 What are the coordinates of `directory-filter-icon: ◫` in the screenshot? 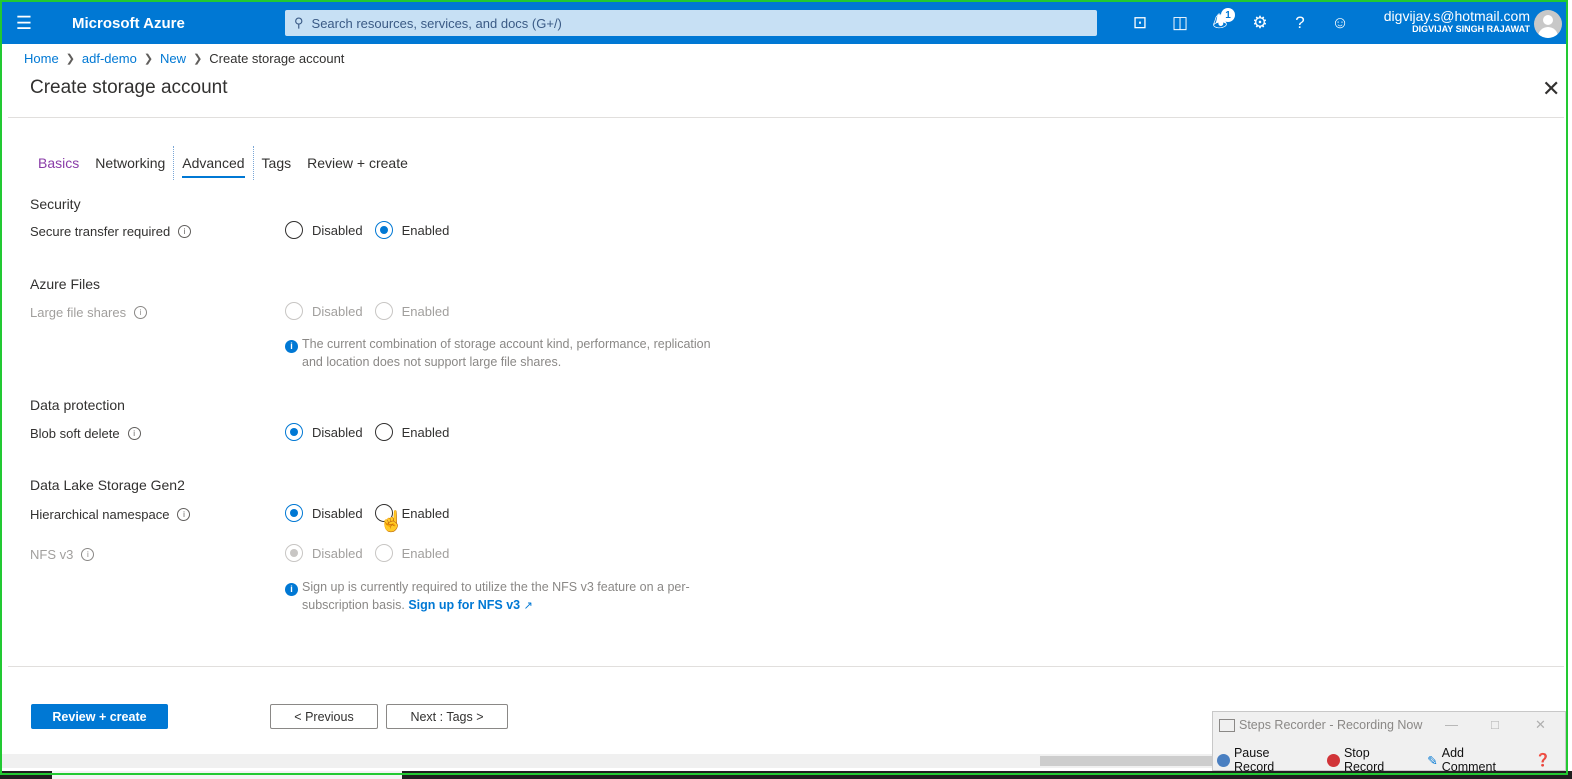 It's located at (1180, 23).